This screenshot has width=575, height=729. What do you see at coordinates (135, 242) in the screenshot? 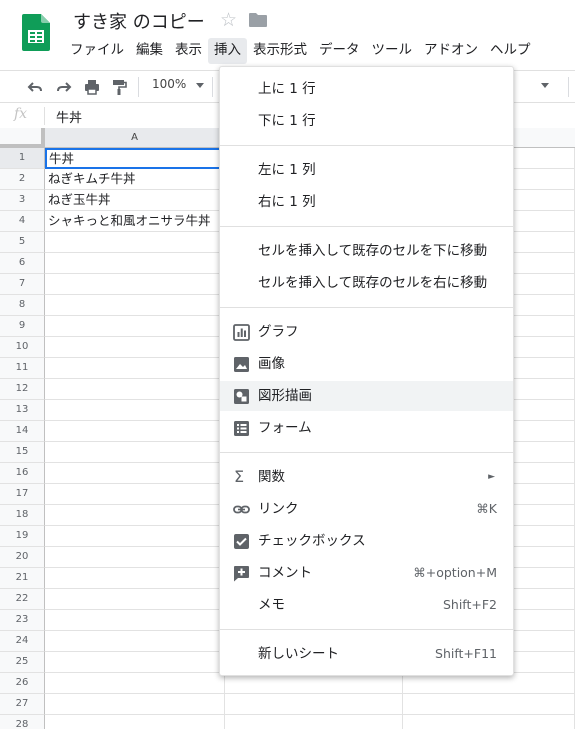
I see `cell-a5` at bounding box center [135, 242].